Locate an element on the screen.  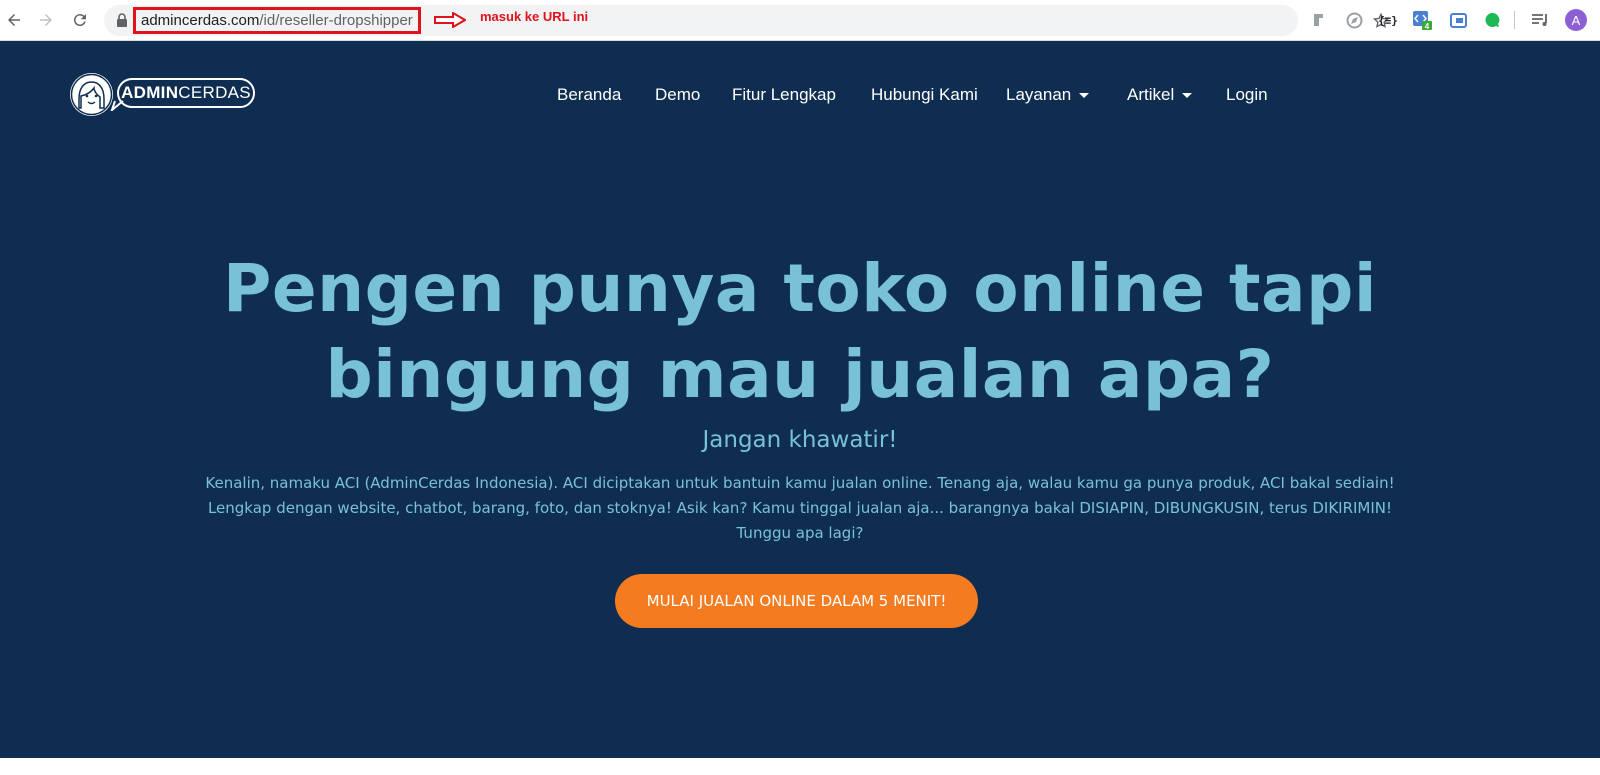
calendar-extension-icon is located at coordinates (1458, 20).